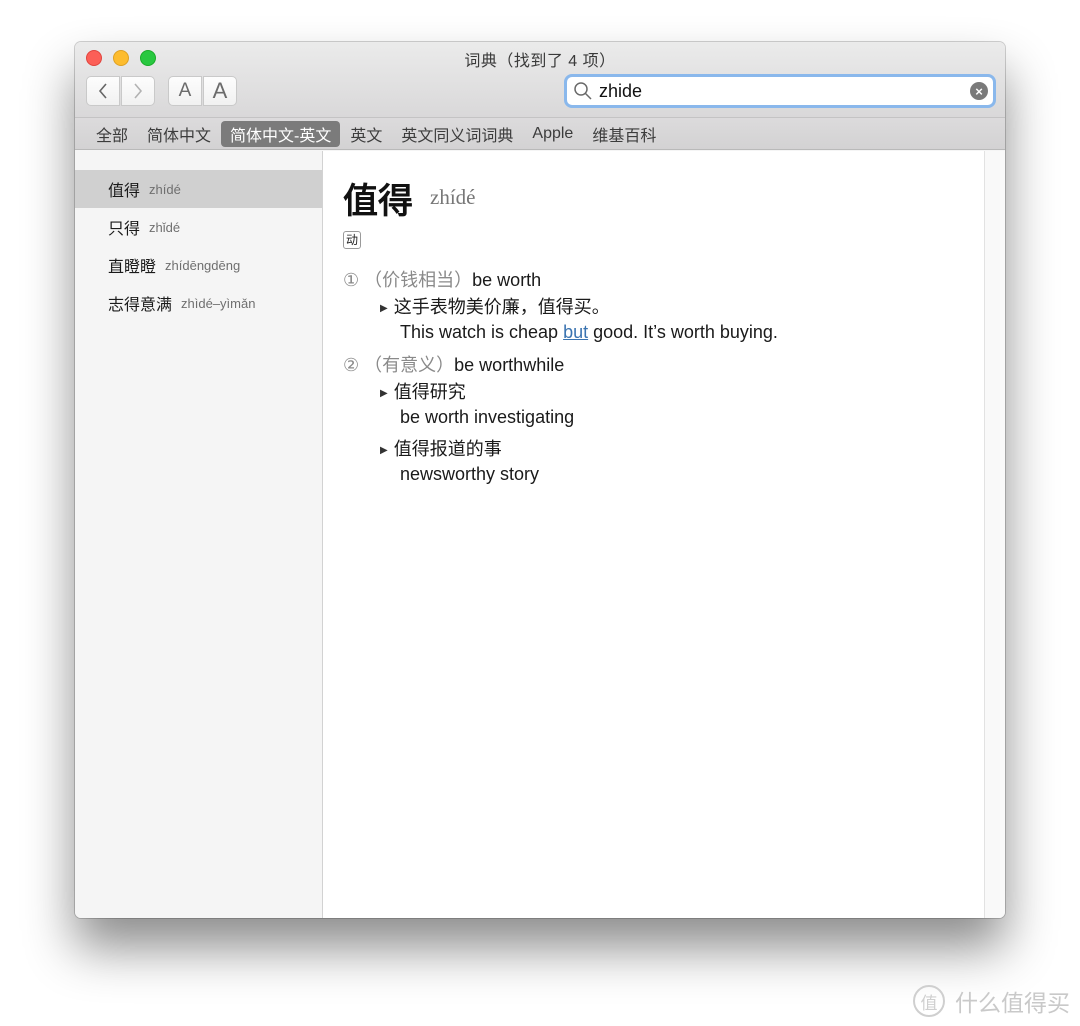  I want to click on entry-headword: 值得, so click(378, 201).